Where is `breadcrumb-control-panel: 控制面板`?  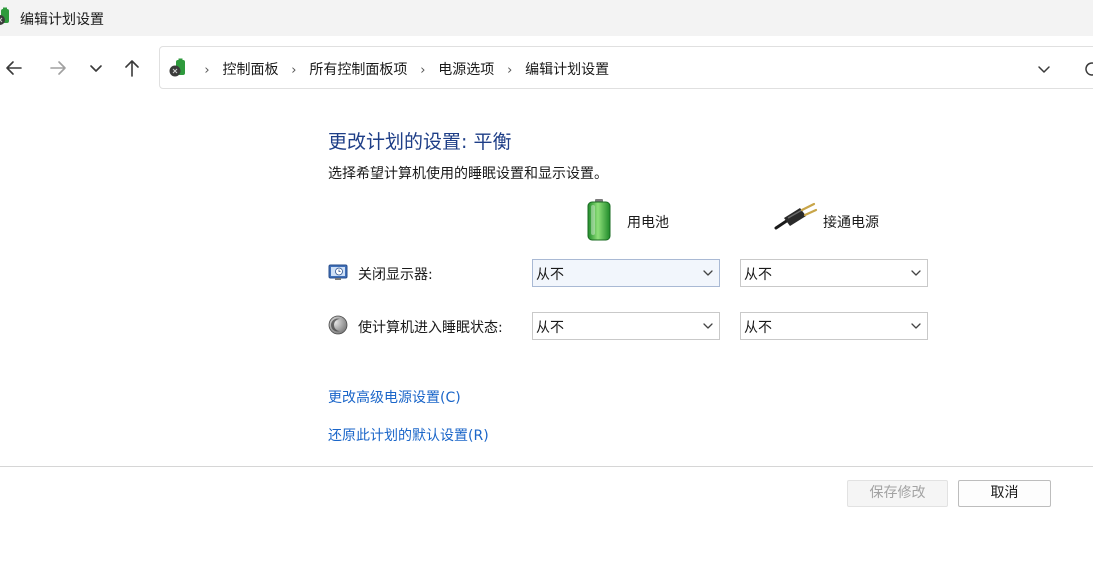
breadcrumb-control-panel: 控制面板 is located at coordinates (250, 69).